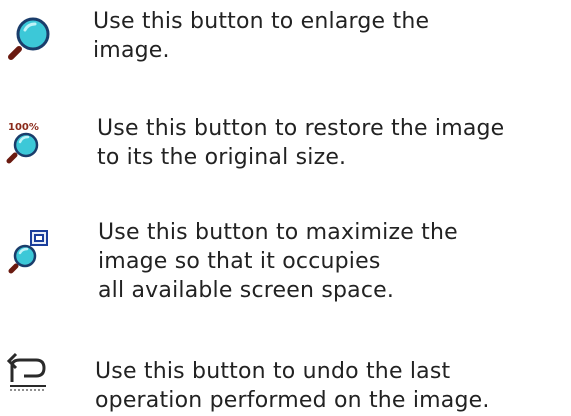 The height and width of the screenshot is (416, 571). What do you see at coordinates (28, 252) in the screenshot?
I see `magnifier-maximize-icon` at bounding box center [28, 252].